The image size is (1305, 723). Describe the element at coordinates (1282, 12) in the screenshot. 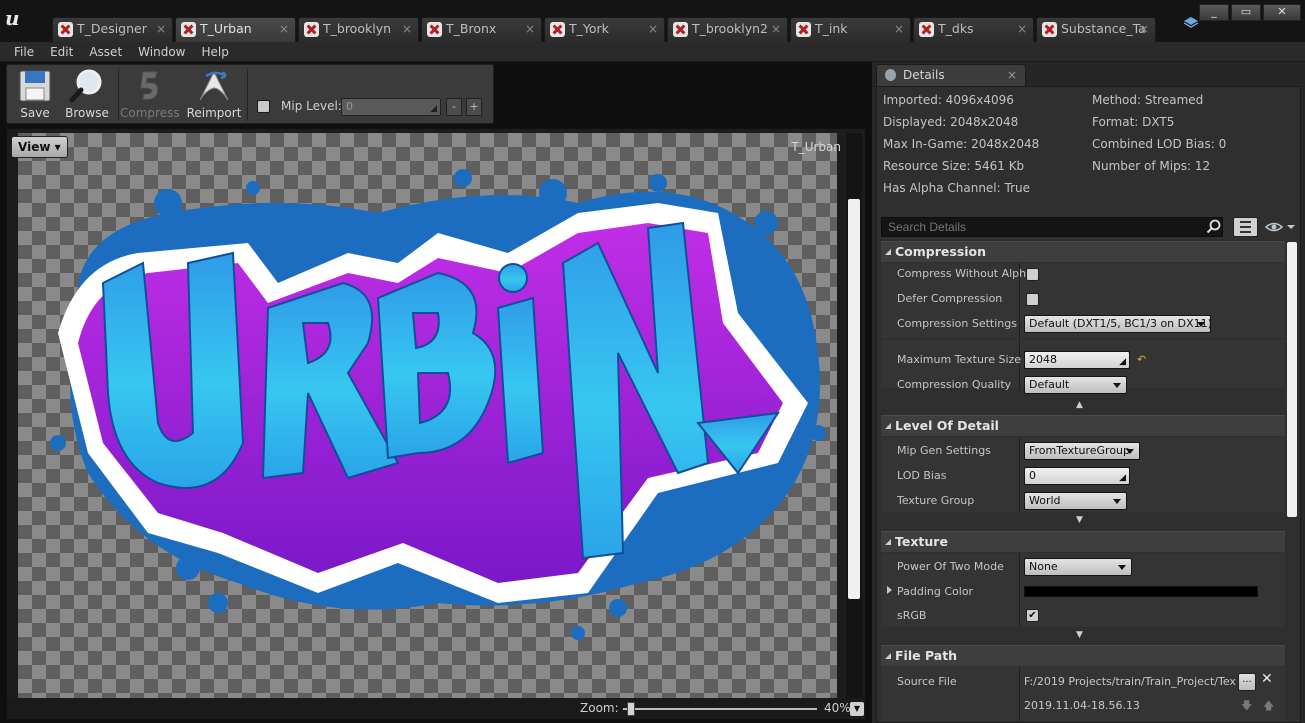

I see `close-window-button: ✕` at that location.